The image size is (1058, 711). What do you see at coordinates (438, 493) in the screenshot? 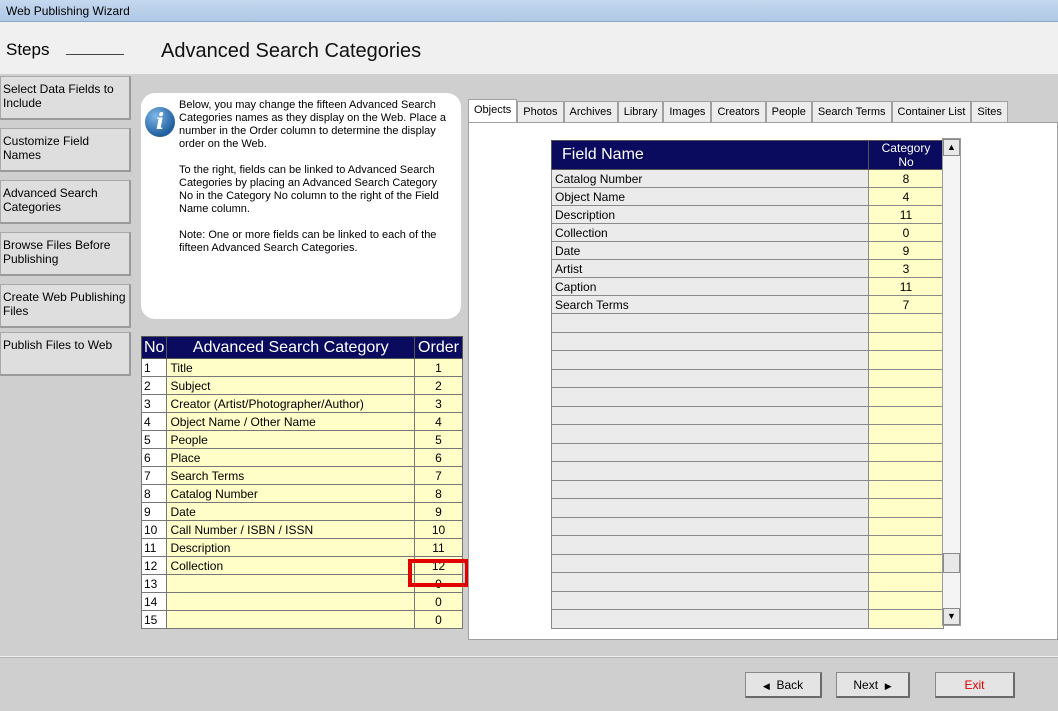
I see `order-cell: 8` at bounding box center [438, 493].